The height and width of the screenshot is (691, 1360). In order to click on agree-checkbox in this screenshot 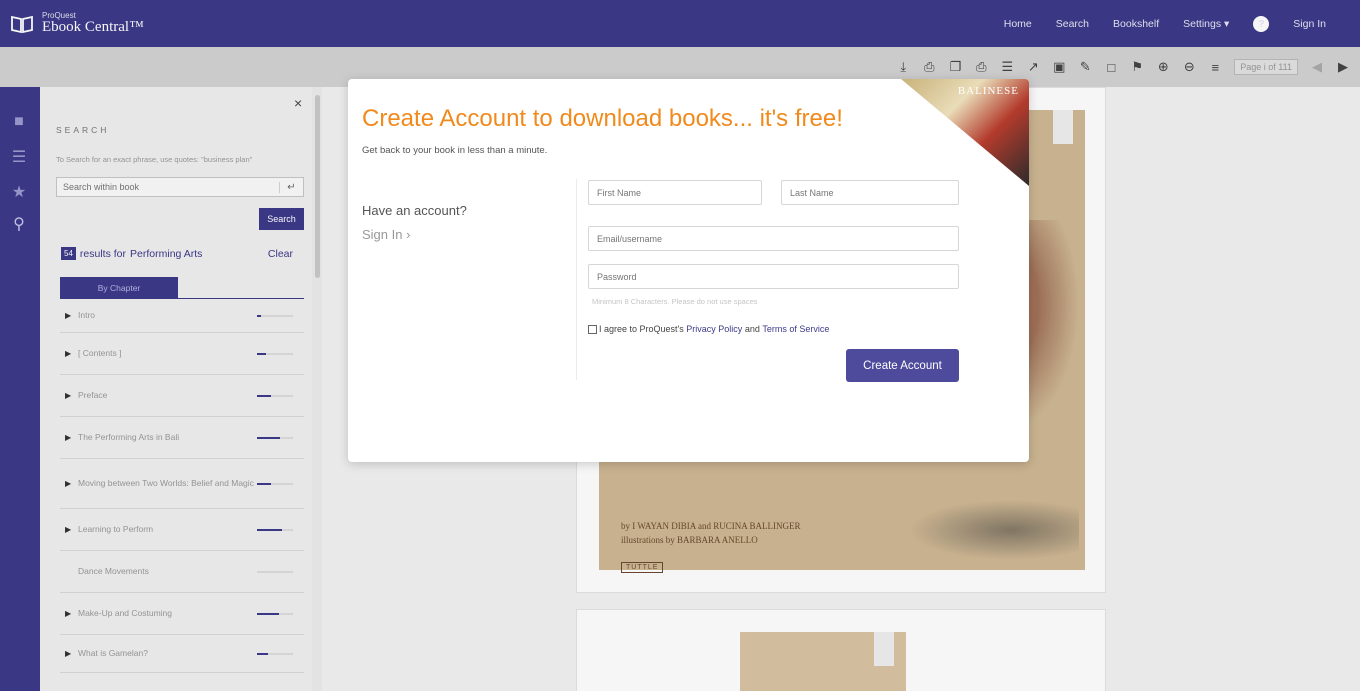, I will do `click(592, 329)`.